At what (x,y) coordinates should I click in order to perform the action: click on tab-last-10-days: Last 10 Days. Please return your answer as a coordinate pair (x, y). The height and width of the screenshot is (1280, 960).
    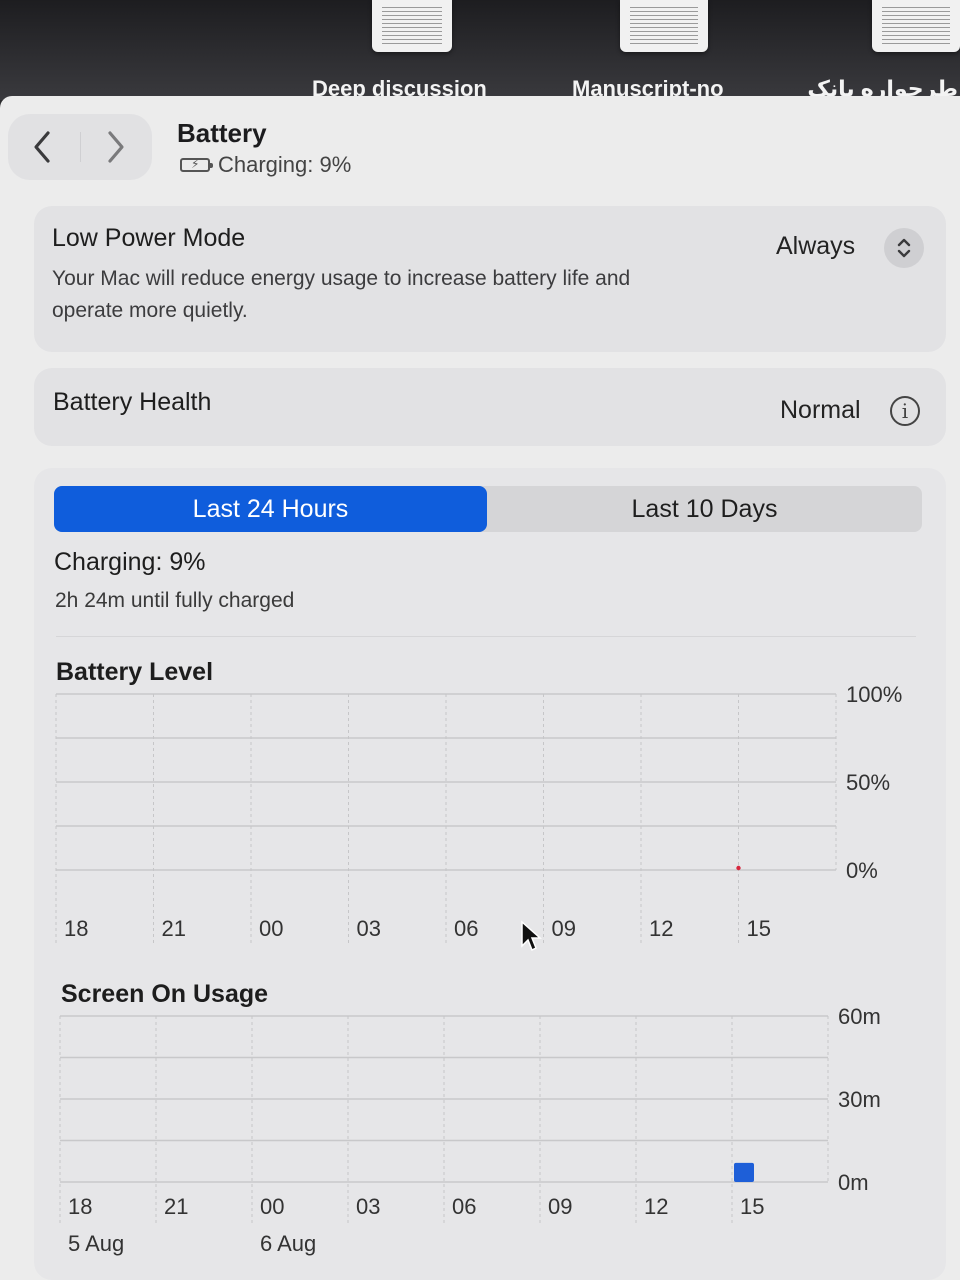
    Looking at the image, I should click on (704, 509).